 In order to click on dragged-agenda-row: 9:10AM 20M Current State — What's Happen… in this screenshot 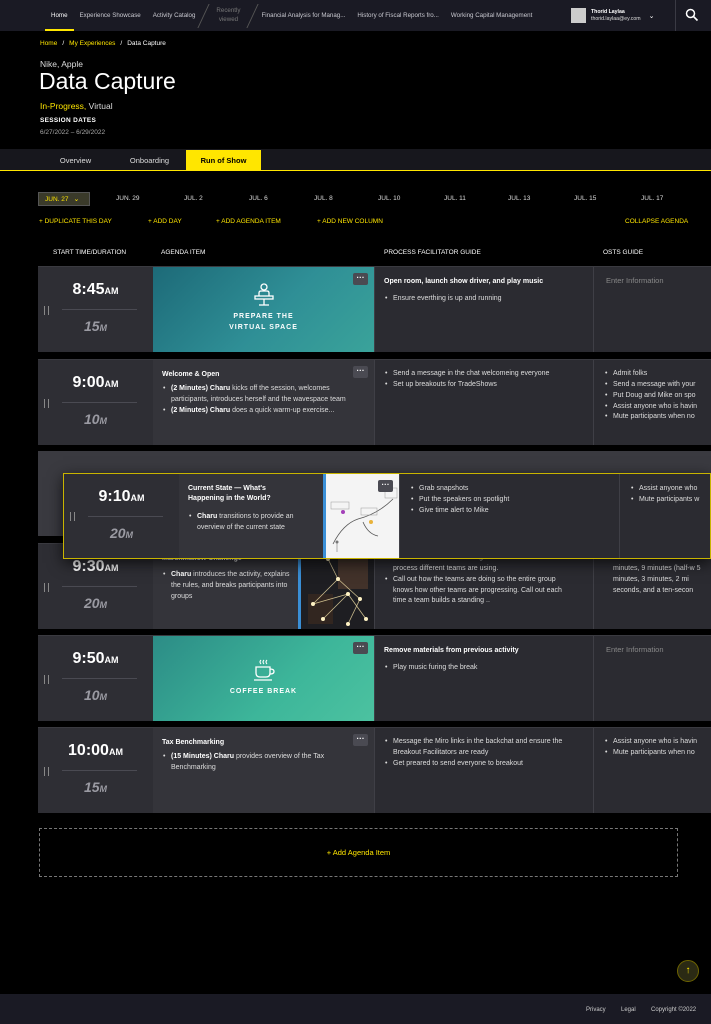, I will do `click(387, 516)`.